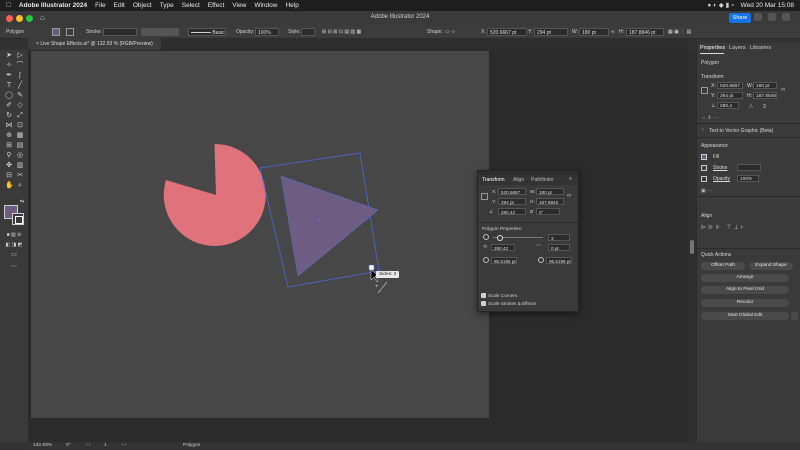  What do you see at coordinates (559, 247) in the screenshot?
I see `corner-radius-field: 0 pt` at bounding box center [559, 247].